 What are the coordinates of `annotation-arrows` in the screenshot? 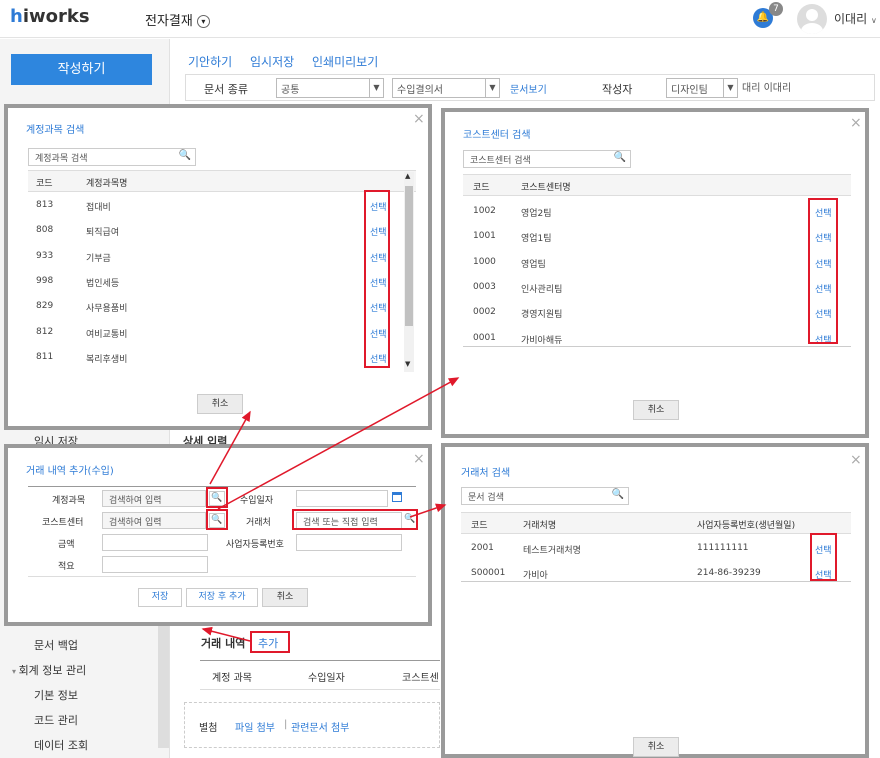 It's located at (330, 509).